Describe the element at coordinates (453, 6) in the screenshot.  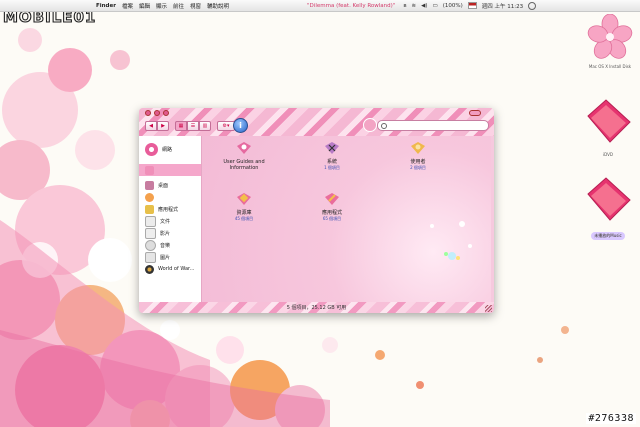
I see `battery-percent: (100%)` at that location.